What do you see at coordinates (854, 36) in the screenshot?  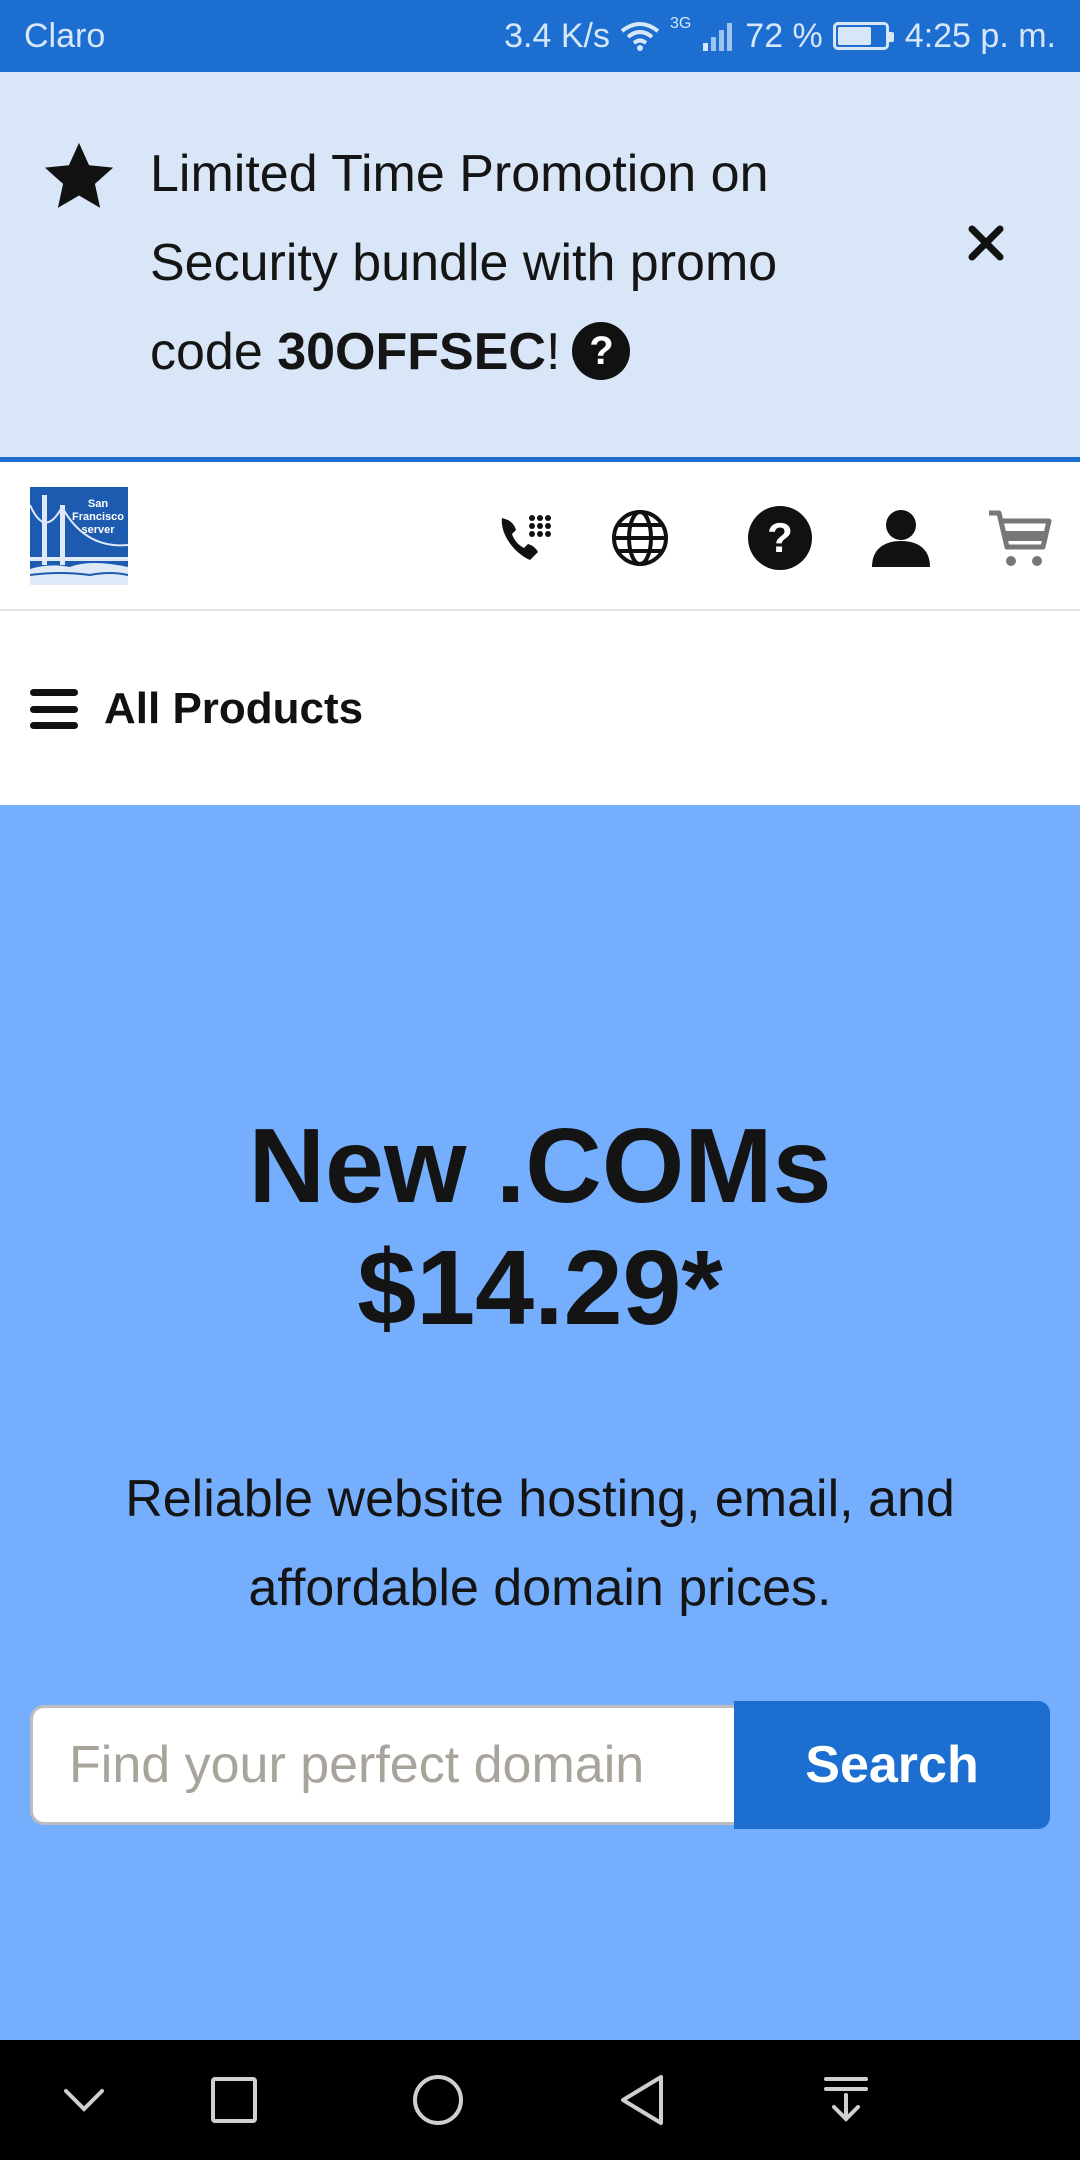 I see `battery-level` at bounding box center [854, 36].